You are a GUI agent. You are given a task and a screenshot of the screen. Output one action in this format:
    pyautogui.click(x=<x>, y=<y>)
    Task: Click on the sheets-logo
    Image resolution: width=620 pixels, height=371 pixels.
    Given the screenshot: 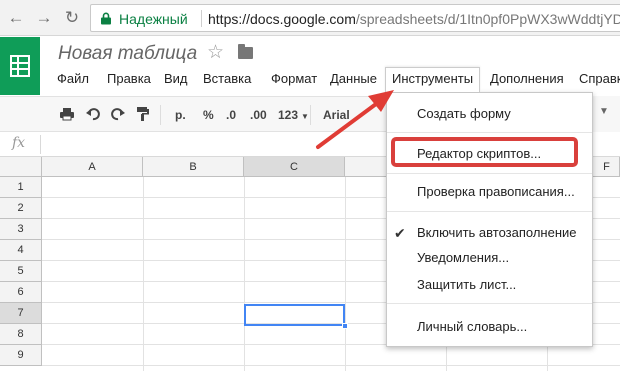 What is the action you would take?
    pyautogui.click(x=20, y=66)
    